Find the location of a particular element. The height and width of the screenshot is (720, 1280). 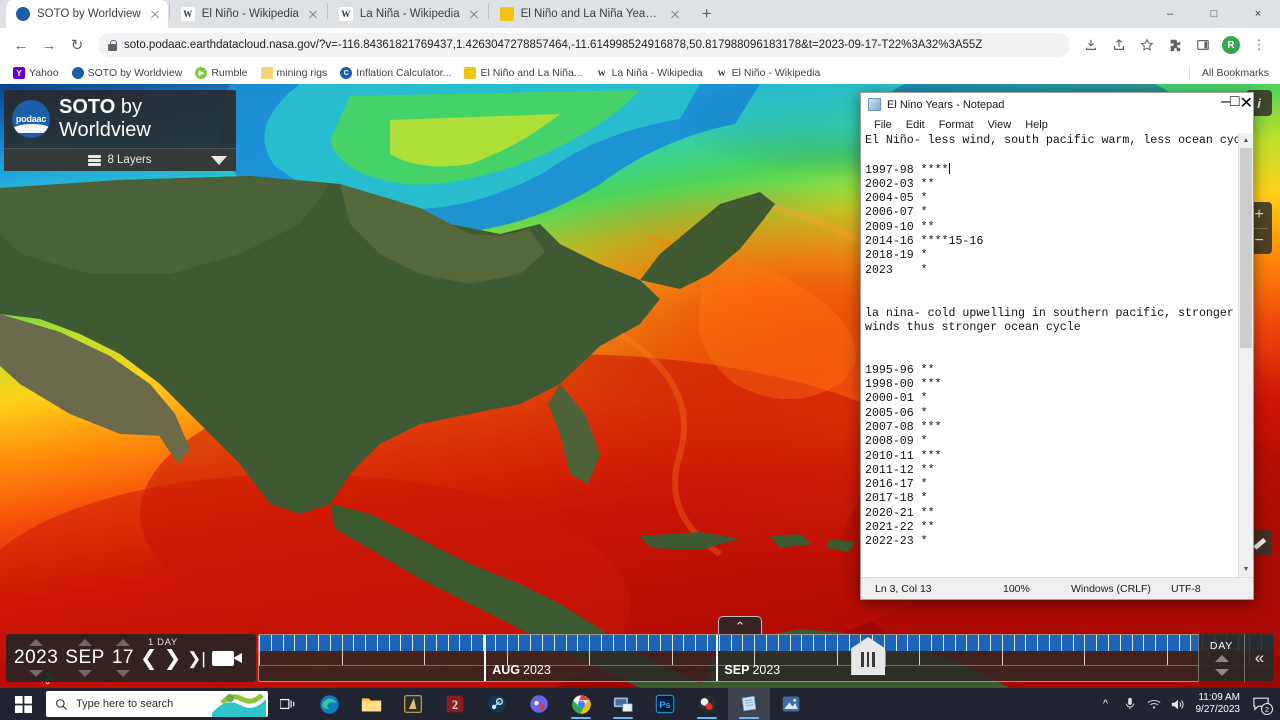

menu-item-format: Format is located at coordinates (956, 125).